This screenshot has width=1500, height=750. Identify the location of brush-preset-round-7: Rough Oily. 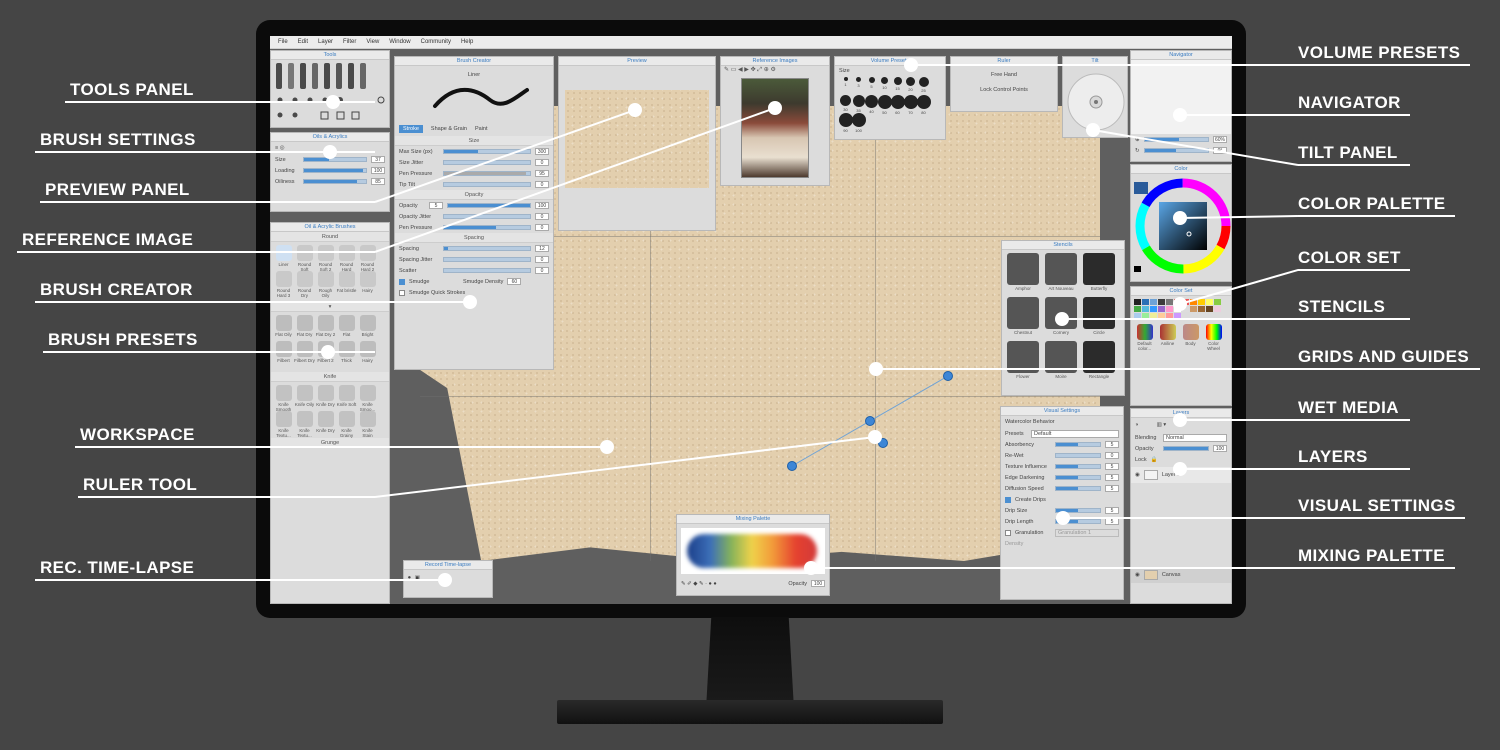
(325, 284).